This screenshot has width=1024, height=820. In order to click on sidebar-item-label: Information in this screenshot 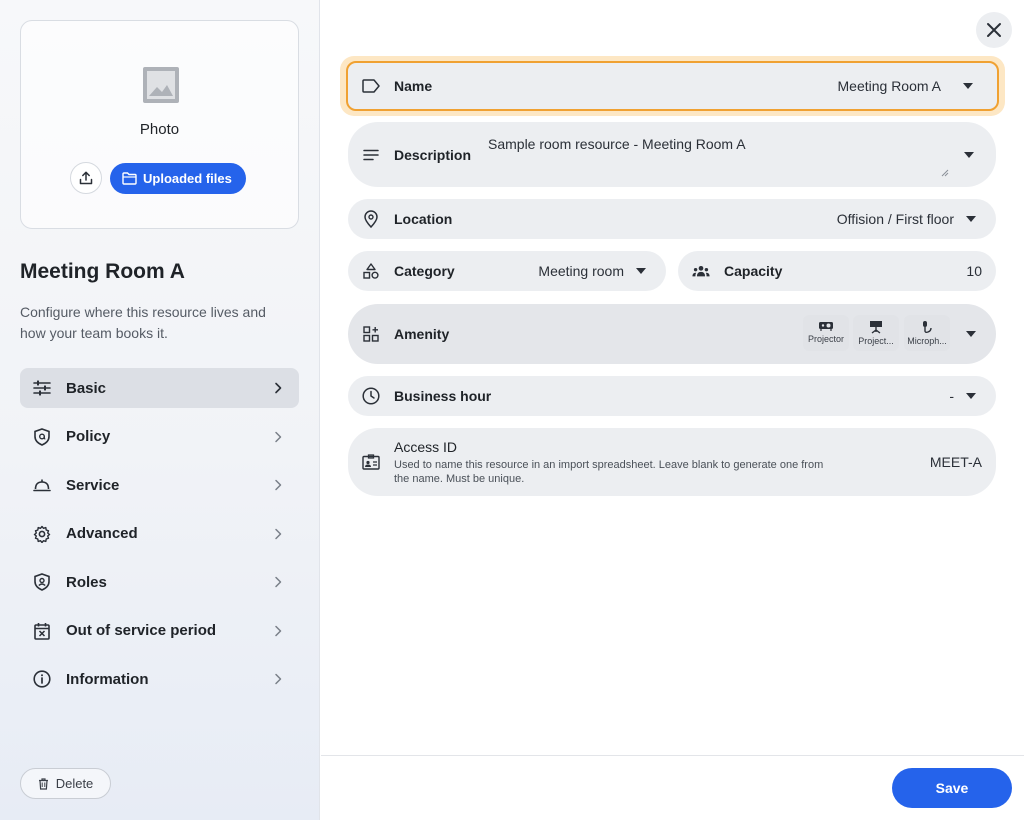, I will do `click(107, 679)`.